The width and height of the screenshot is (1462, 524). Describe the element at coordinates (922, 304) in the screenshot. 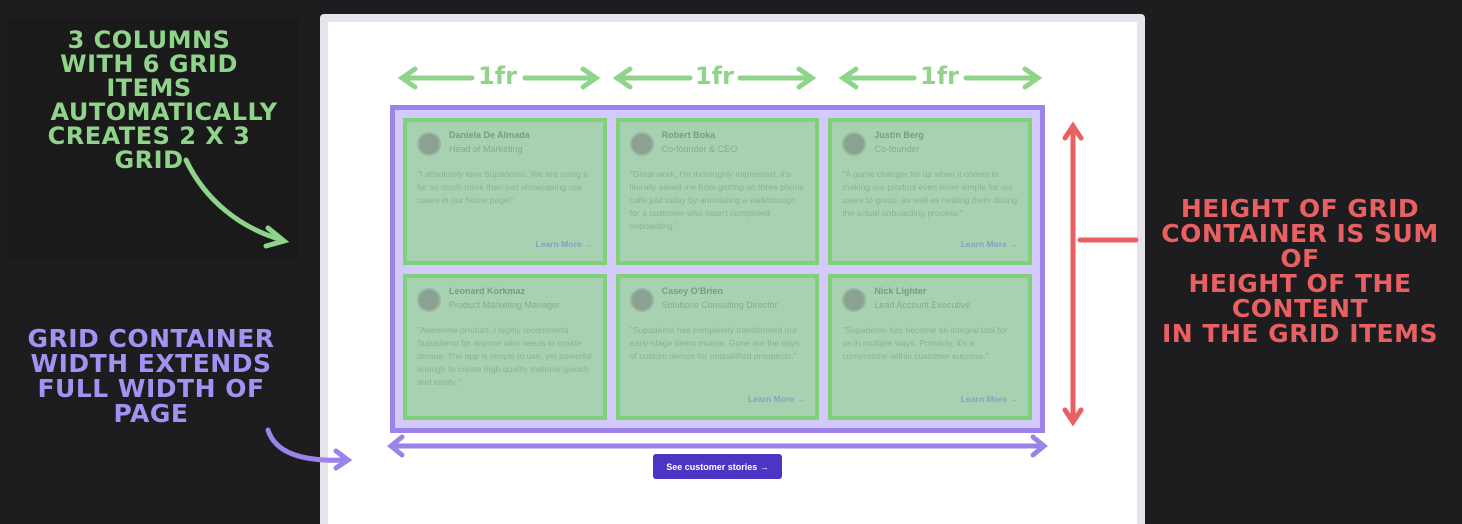

I see `person-role: Lead Account Executive` at that location.